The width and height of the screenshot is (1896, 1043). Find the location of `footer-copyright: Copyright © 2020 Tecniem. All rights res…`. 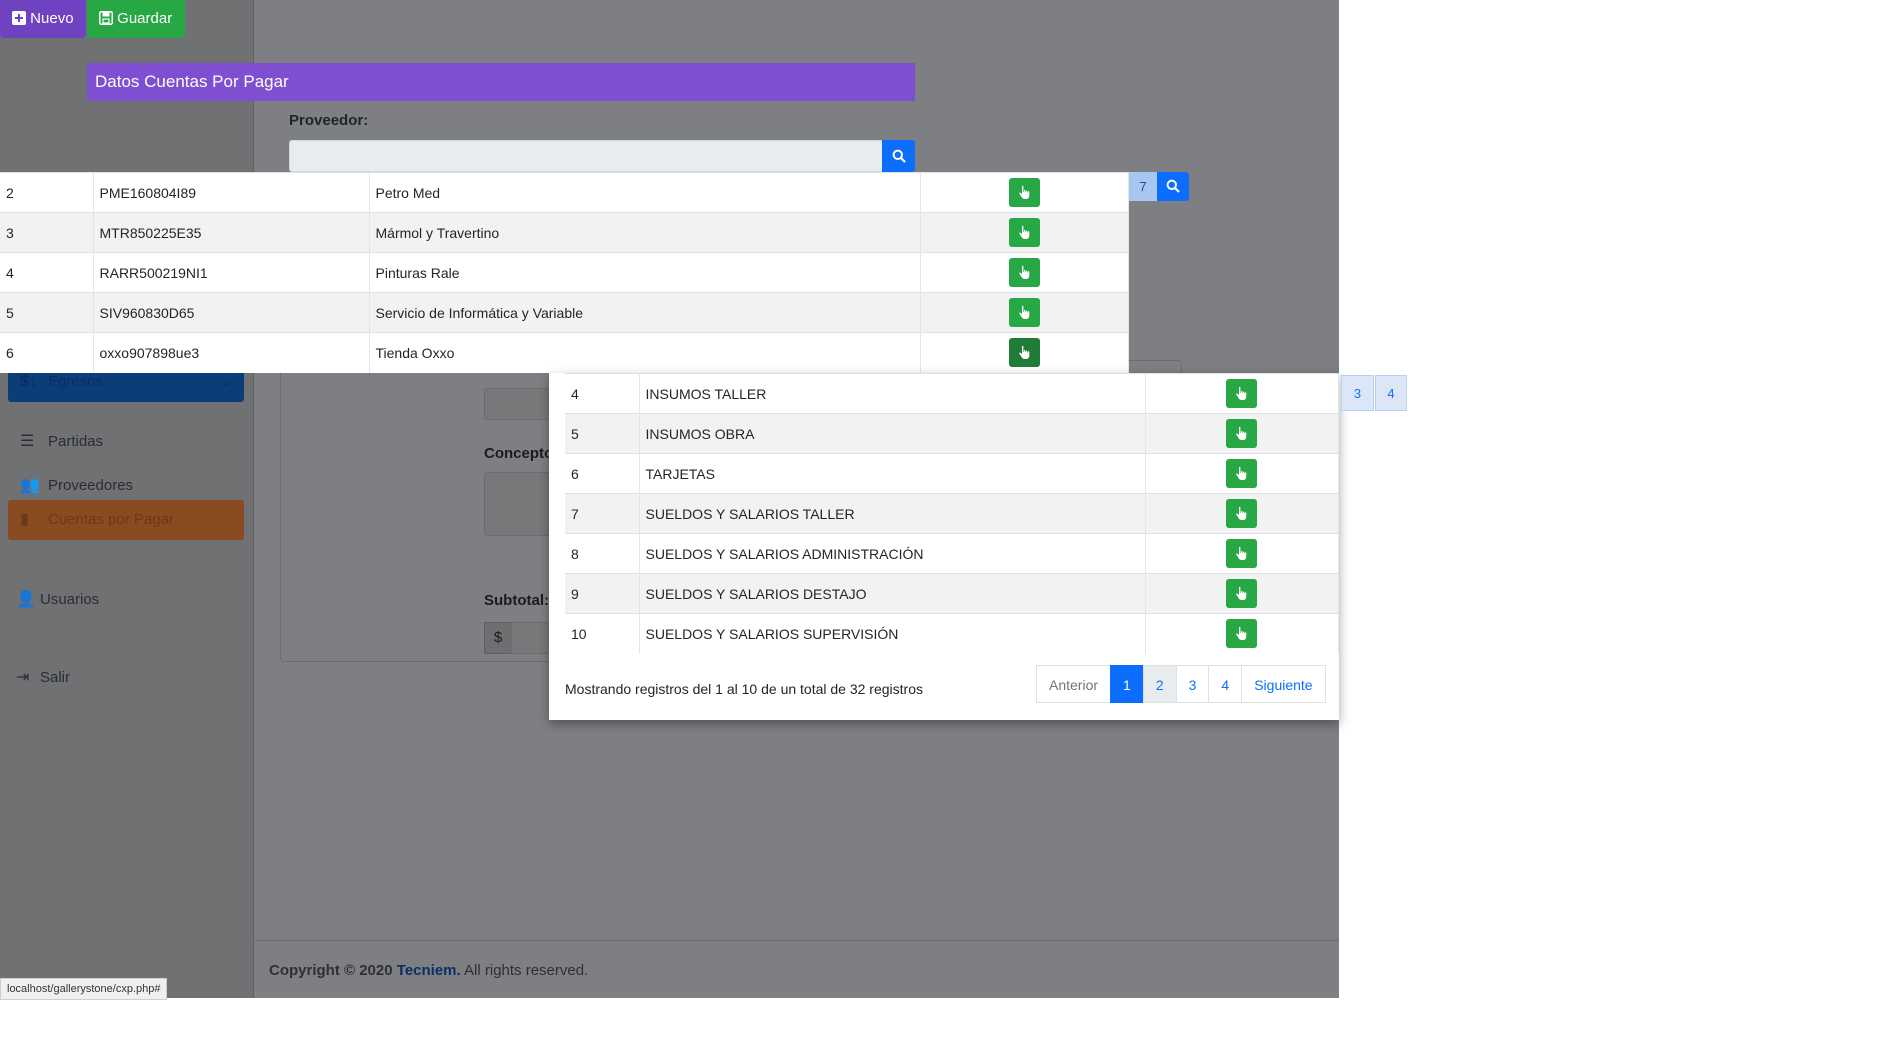

footer-copyright: Copyright © 2020 Tecniem. All rights res… is located at coordinates (428, 970).